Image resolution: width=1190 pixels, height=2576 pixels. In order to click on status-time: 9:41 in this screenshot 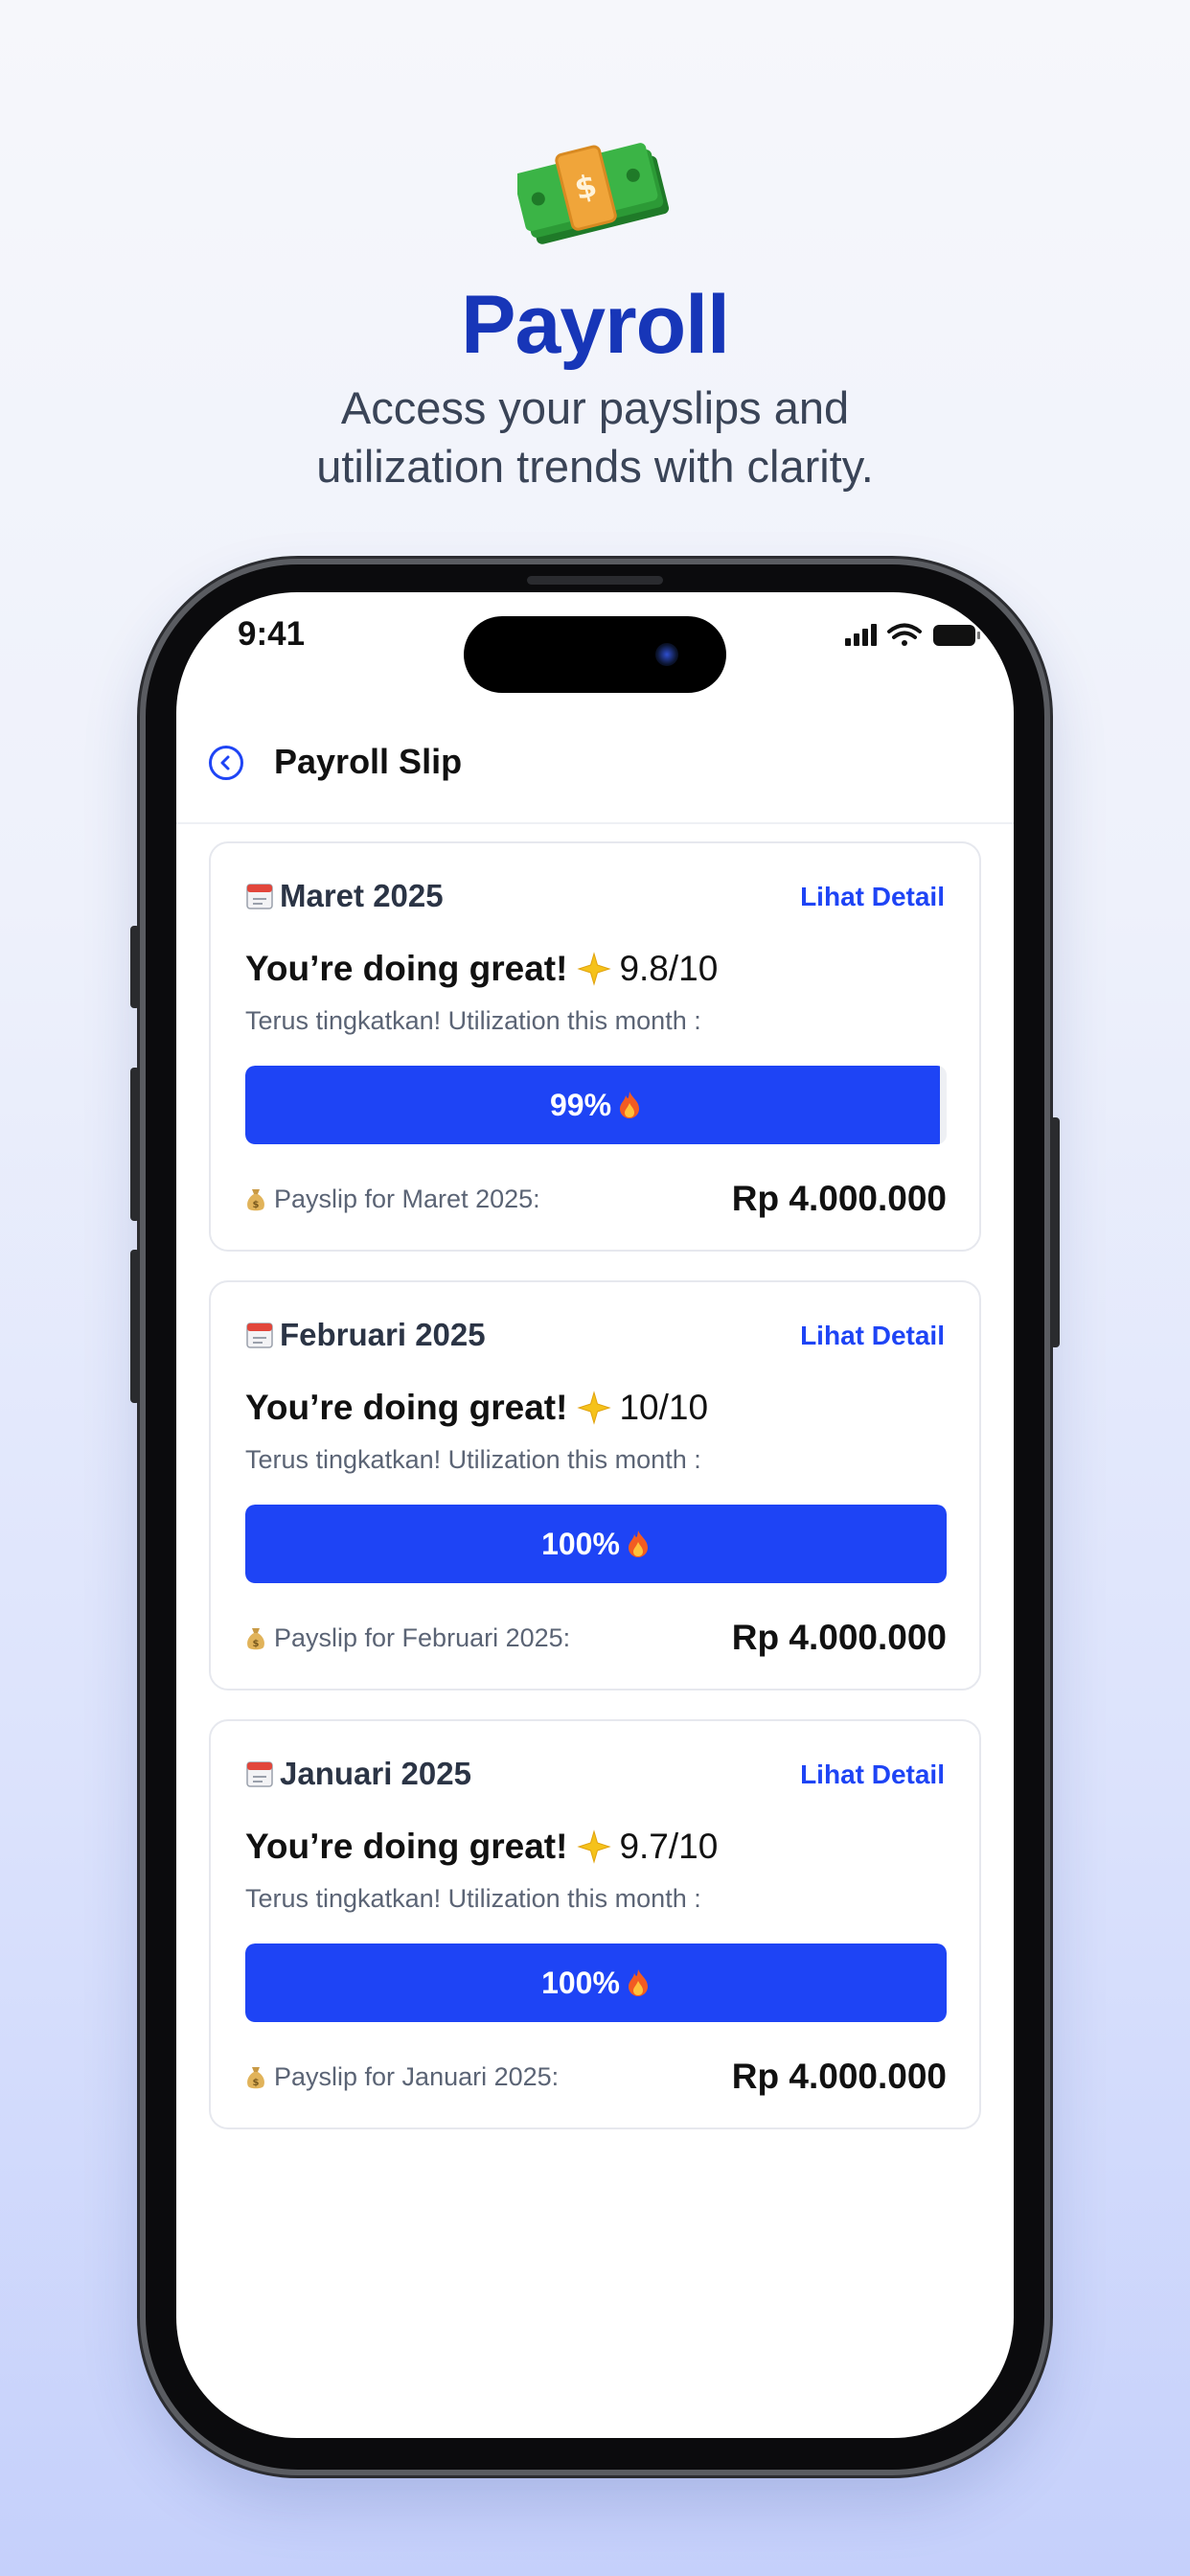, I will do `click(272, 634)`.